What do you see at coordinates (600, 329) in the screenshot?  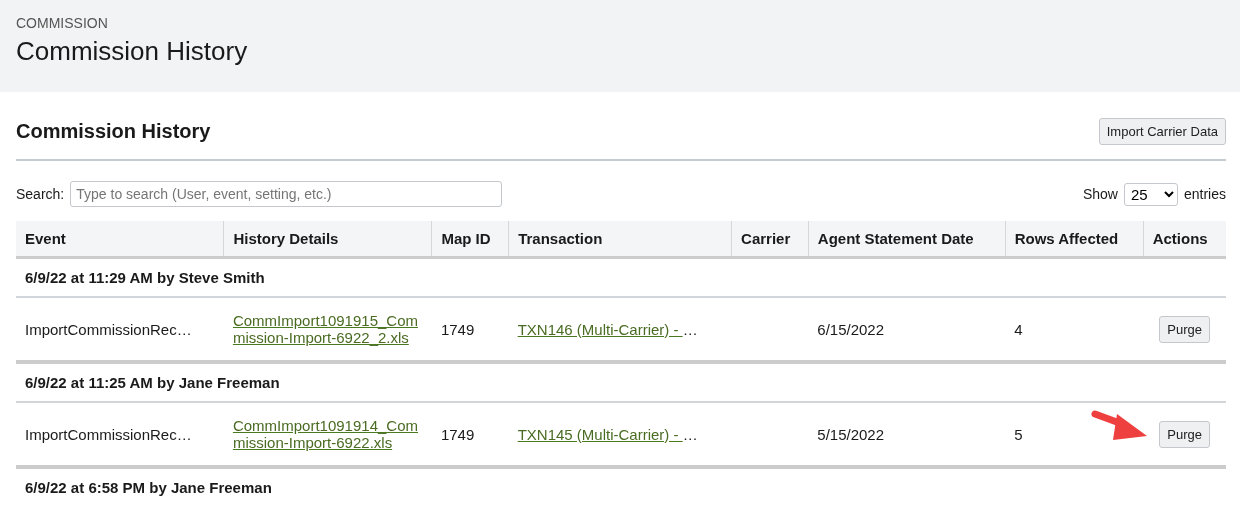 I see `transaction-link: TXN146 (Multi-Carrier) -` at bounding box center [600, 329].